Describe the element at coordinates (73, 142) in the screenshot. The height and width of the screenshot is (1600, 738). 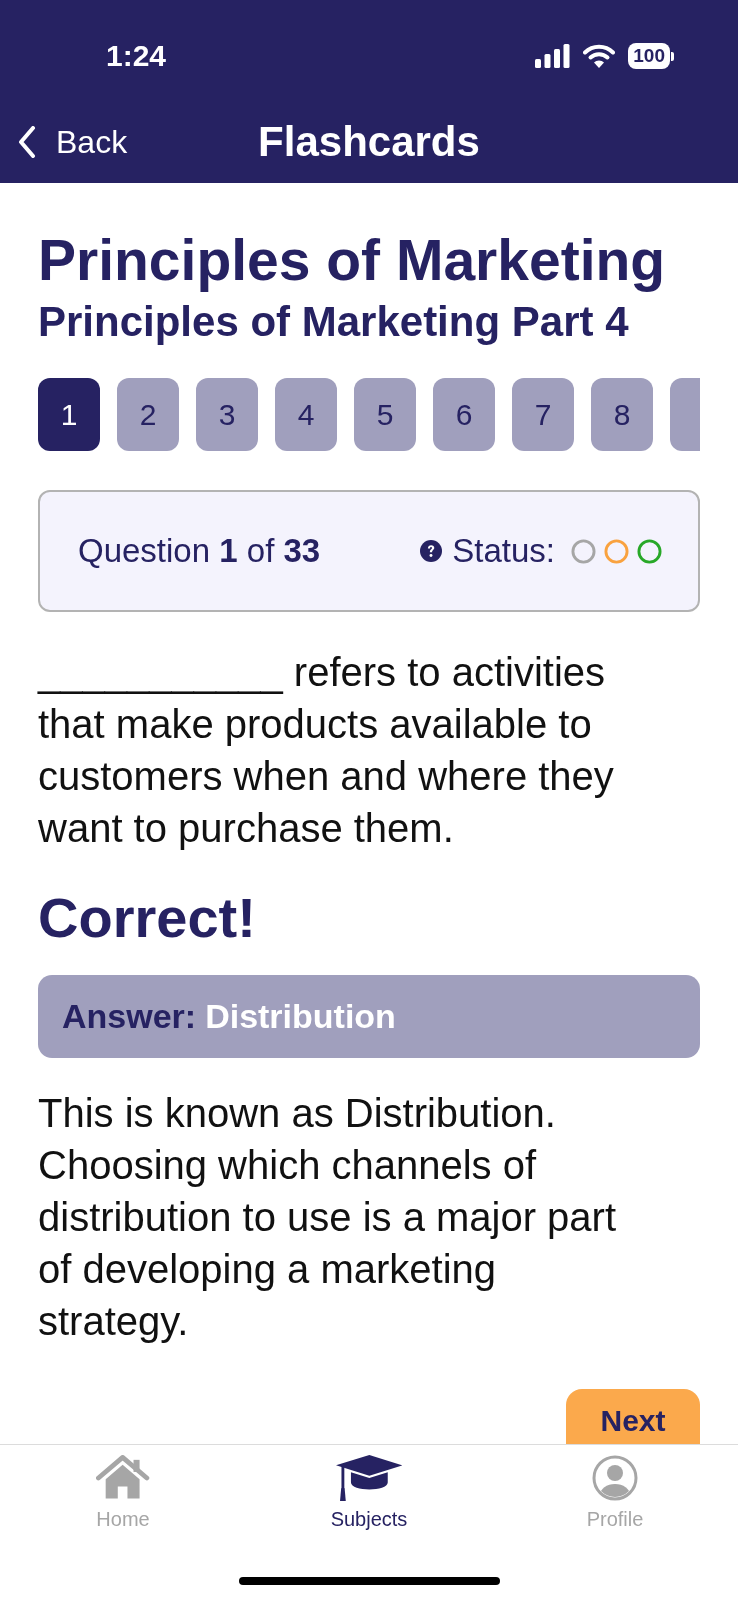
I see `back-button: Back` at that location.